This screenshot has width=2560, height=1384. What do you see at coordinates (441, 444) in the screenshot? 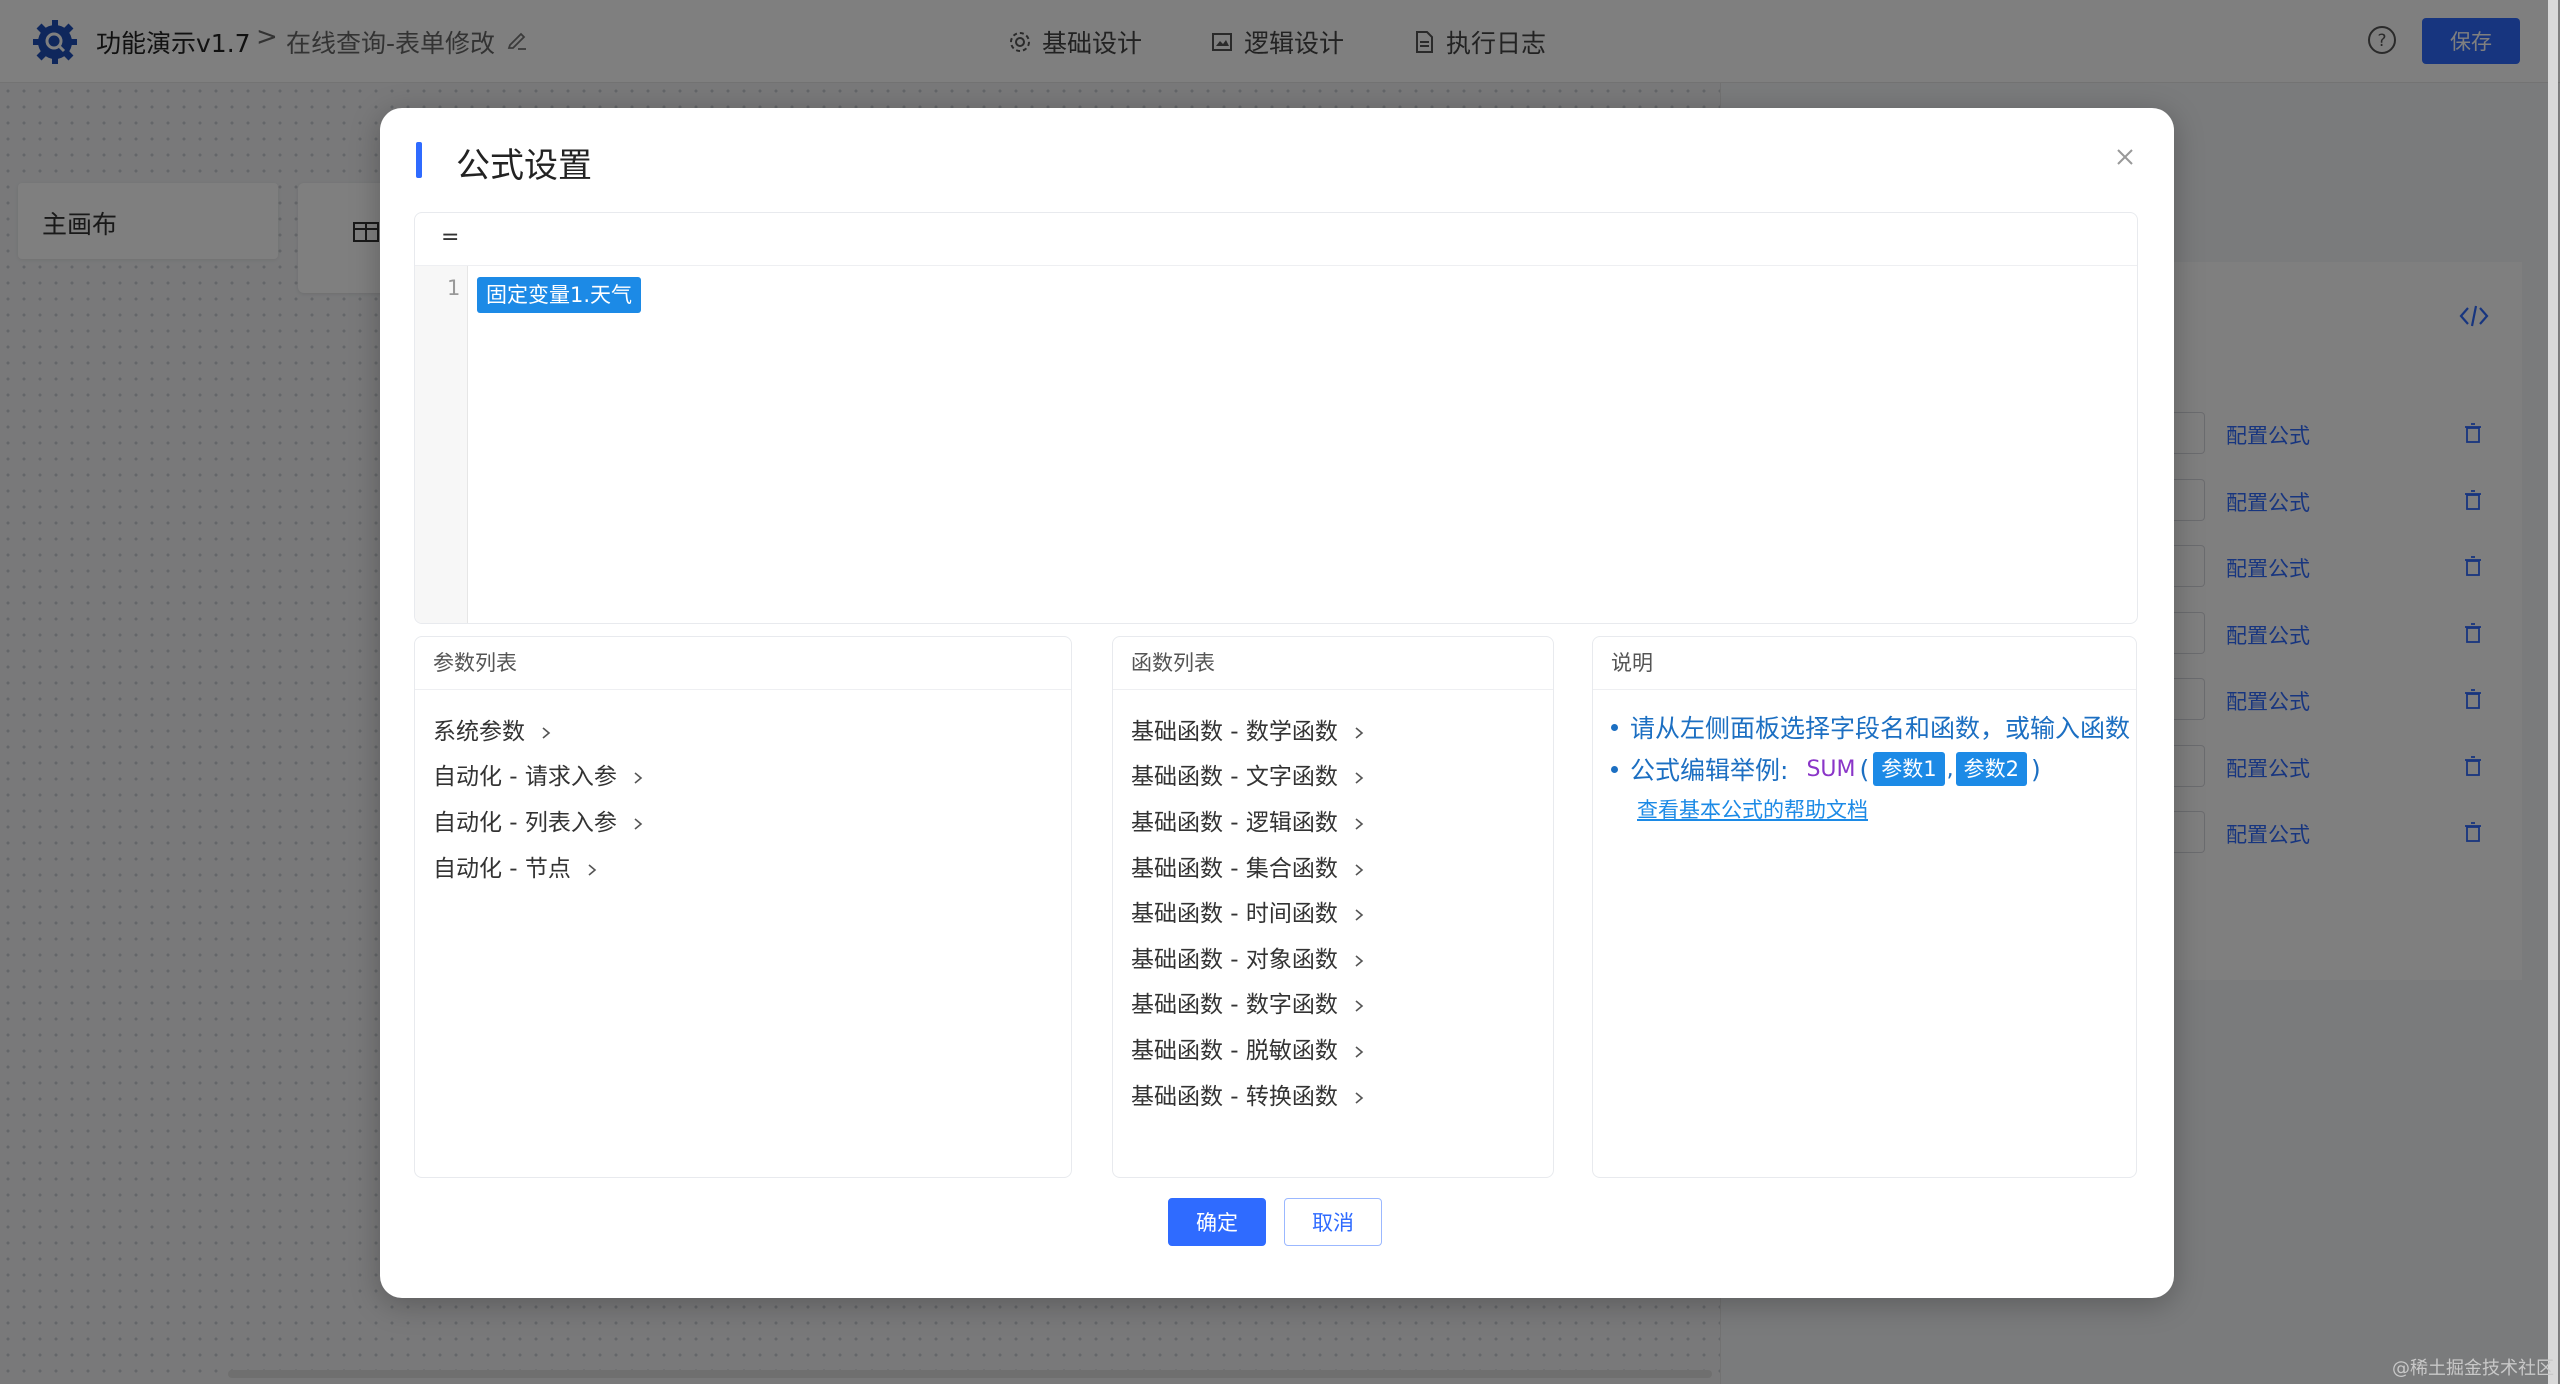
I see `line-number-gutter: 1` at bounding box center [441, 444].